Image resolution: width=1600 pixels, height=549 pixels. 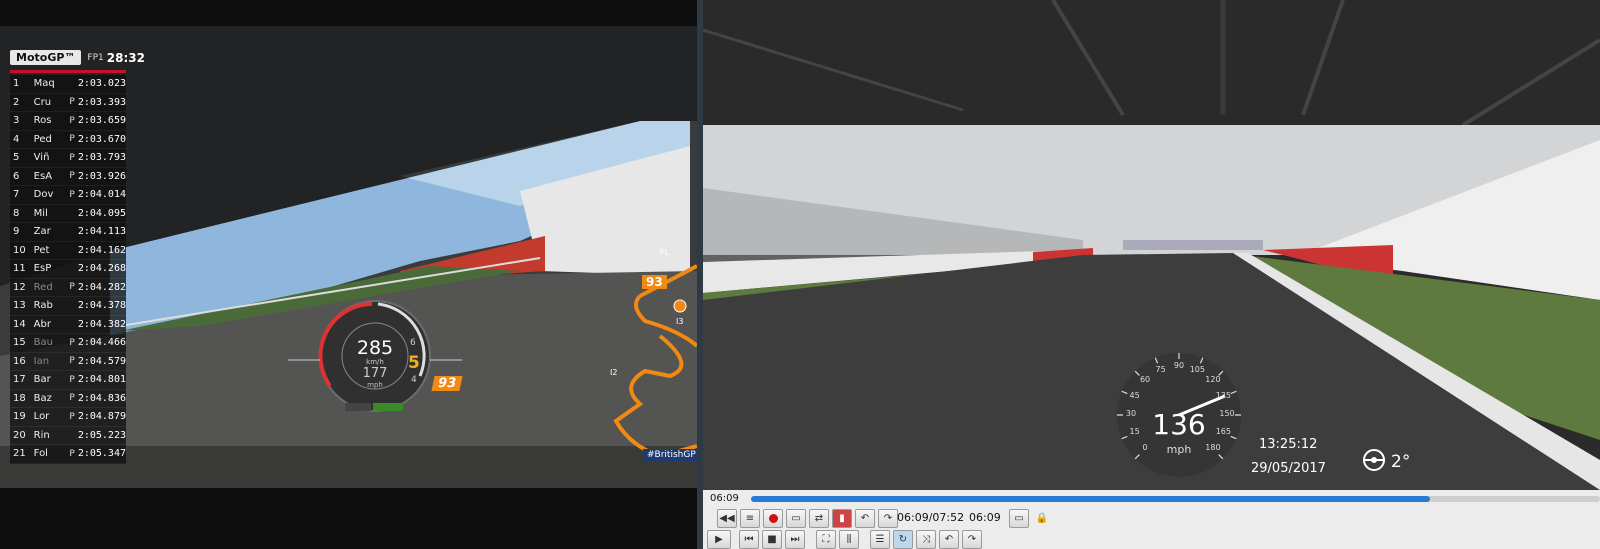 I want to click on timing-lap: 2:04.014, so click(x=101, y=195).